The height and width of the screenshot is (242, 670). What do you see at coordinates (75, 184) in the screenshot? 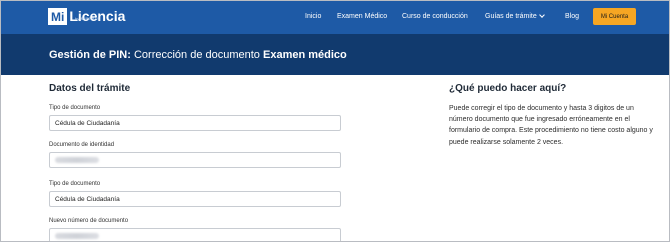
I see `field-label-nuevo-tipo-documento: Tipo de documento` at bounding box center [75, 184].